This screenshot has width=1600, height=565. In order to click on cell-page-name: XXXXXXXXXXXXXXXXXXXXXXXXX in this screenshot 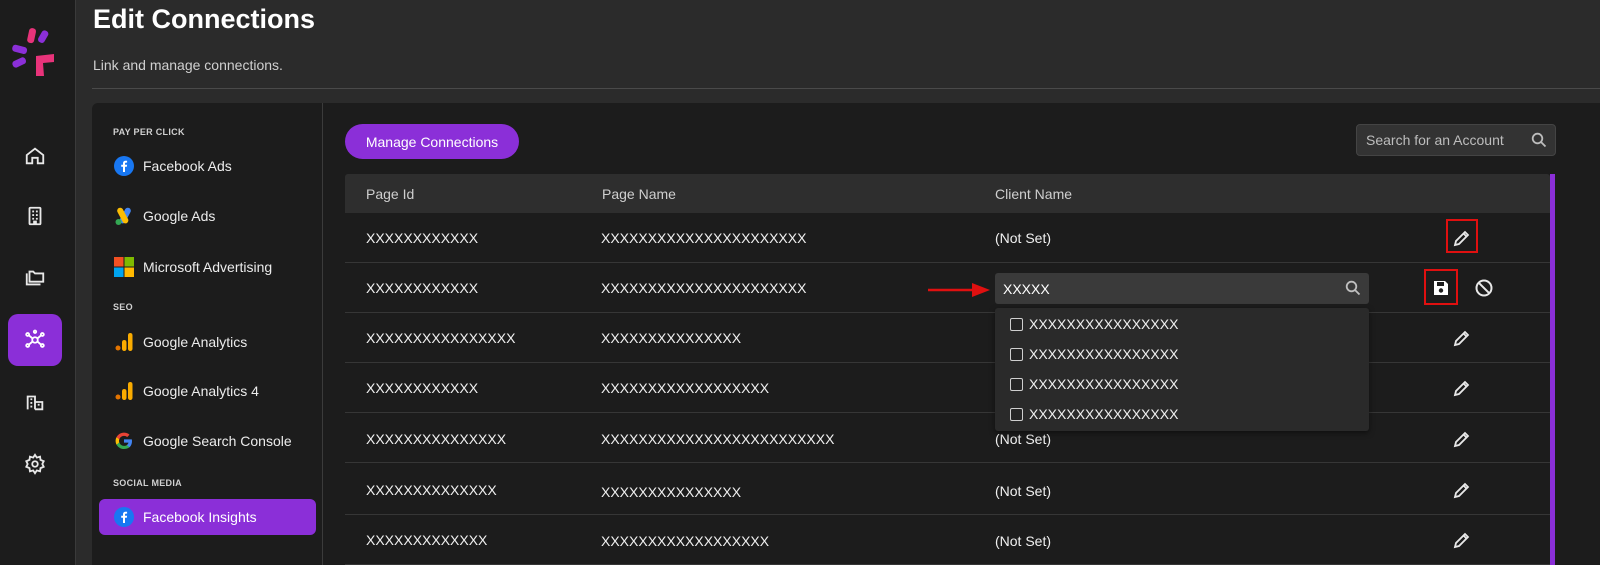, I will do `click(718, 439)`.